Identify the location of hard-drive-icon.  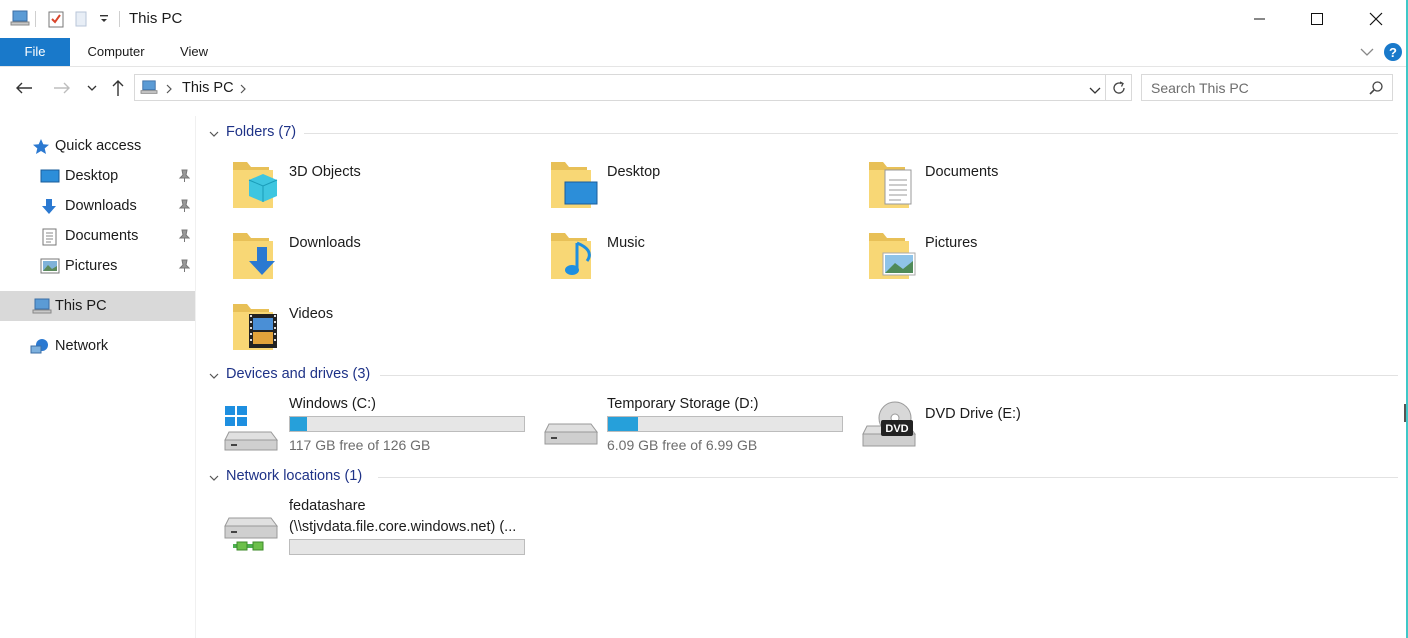
(571, 434).